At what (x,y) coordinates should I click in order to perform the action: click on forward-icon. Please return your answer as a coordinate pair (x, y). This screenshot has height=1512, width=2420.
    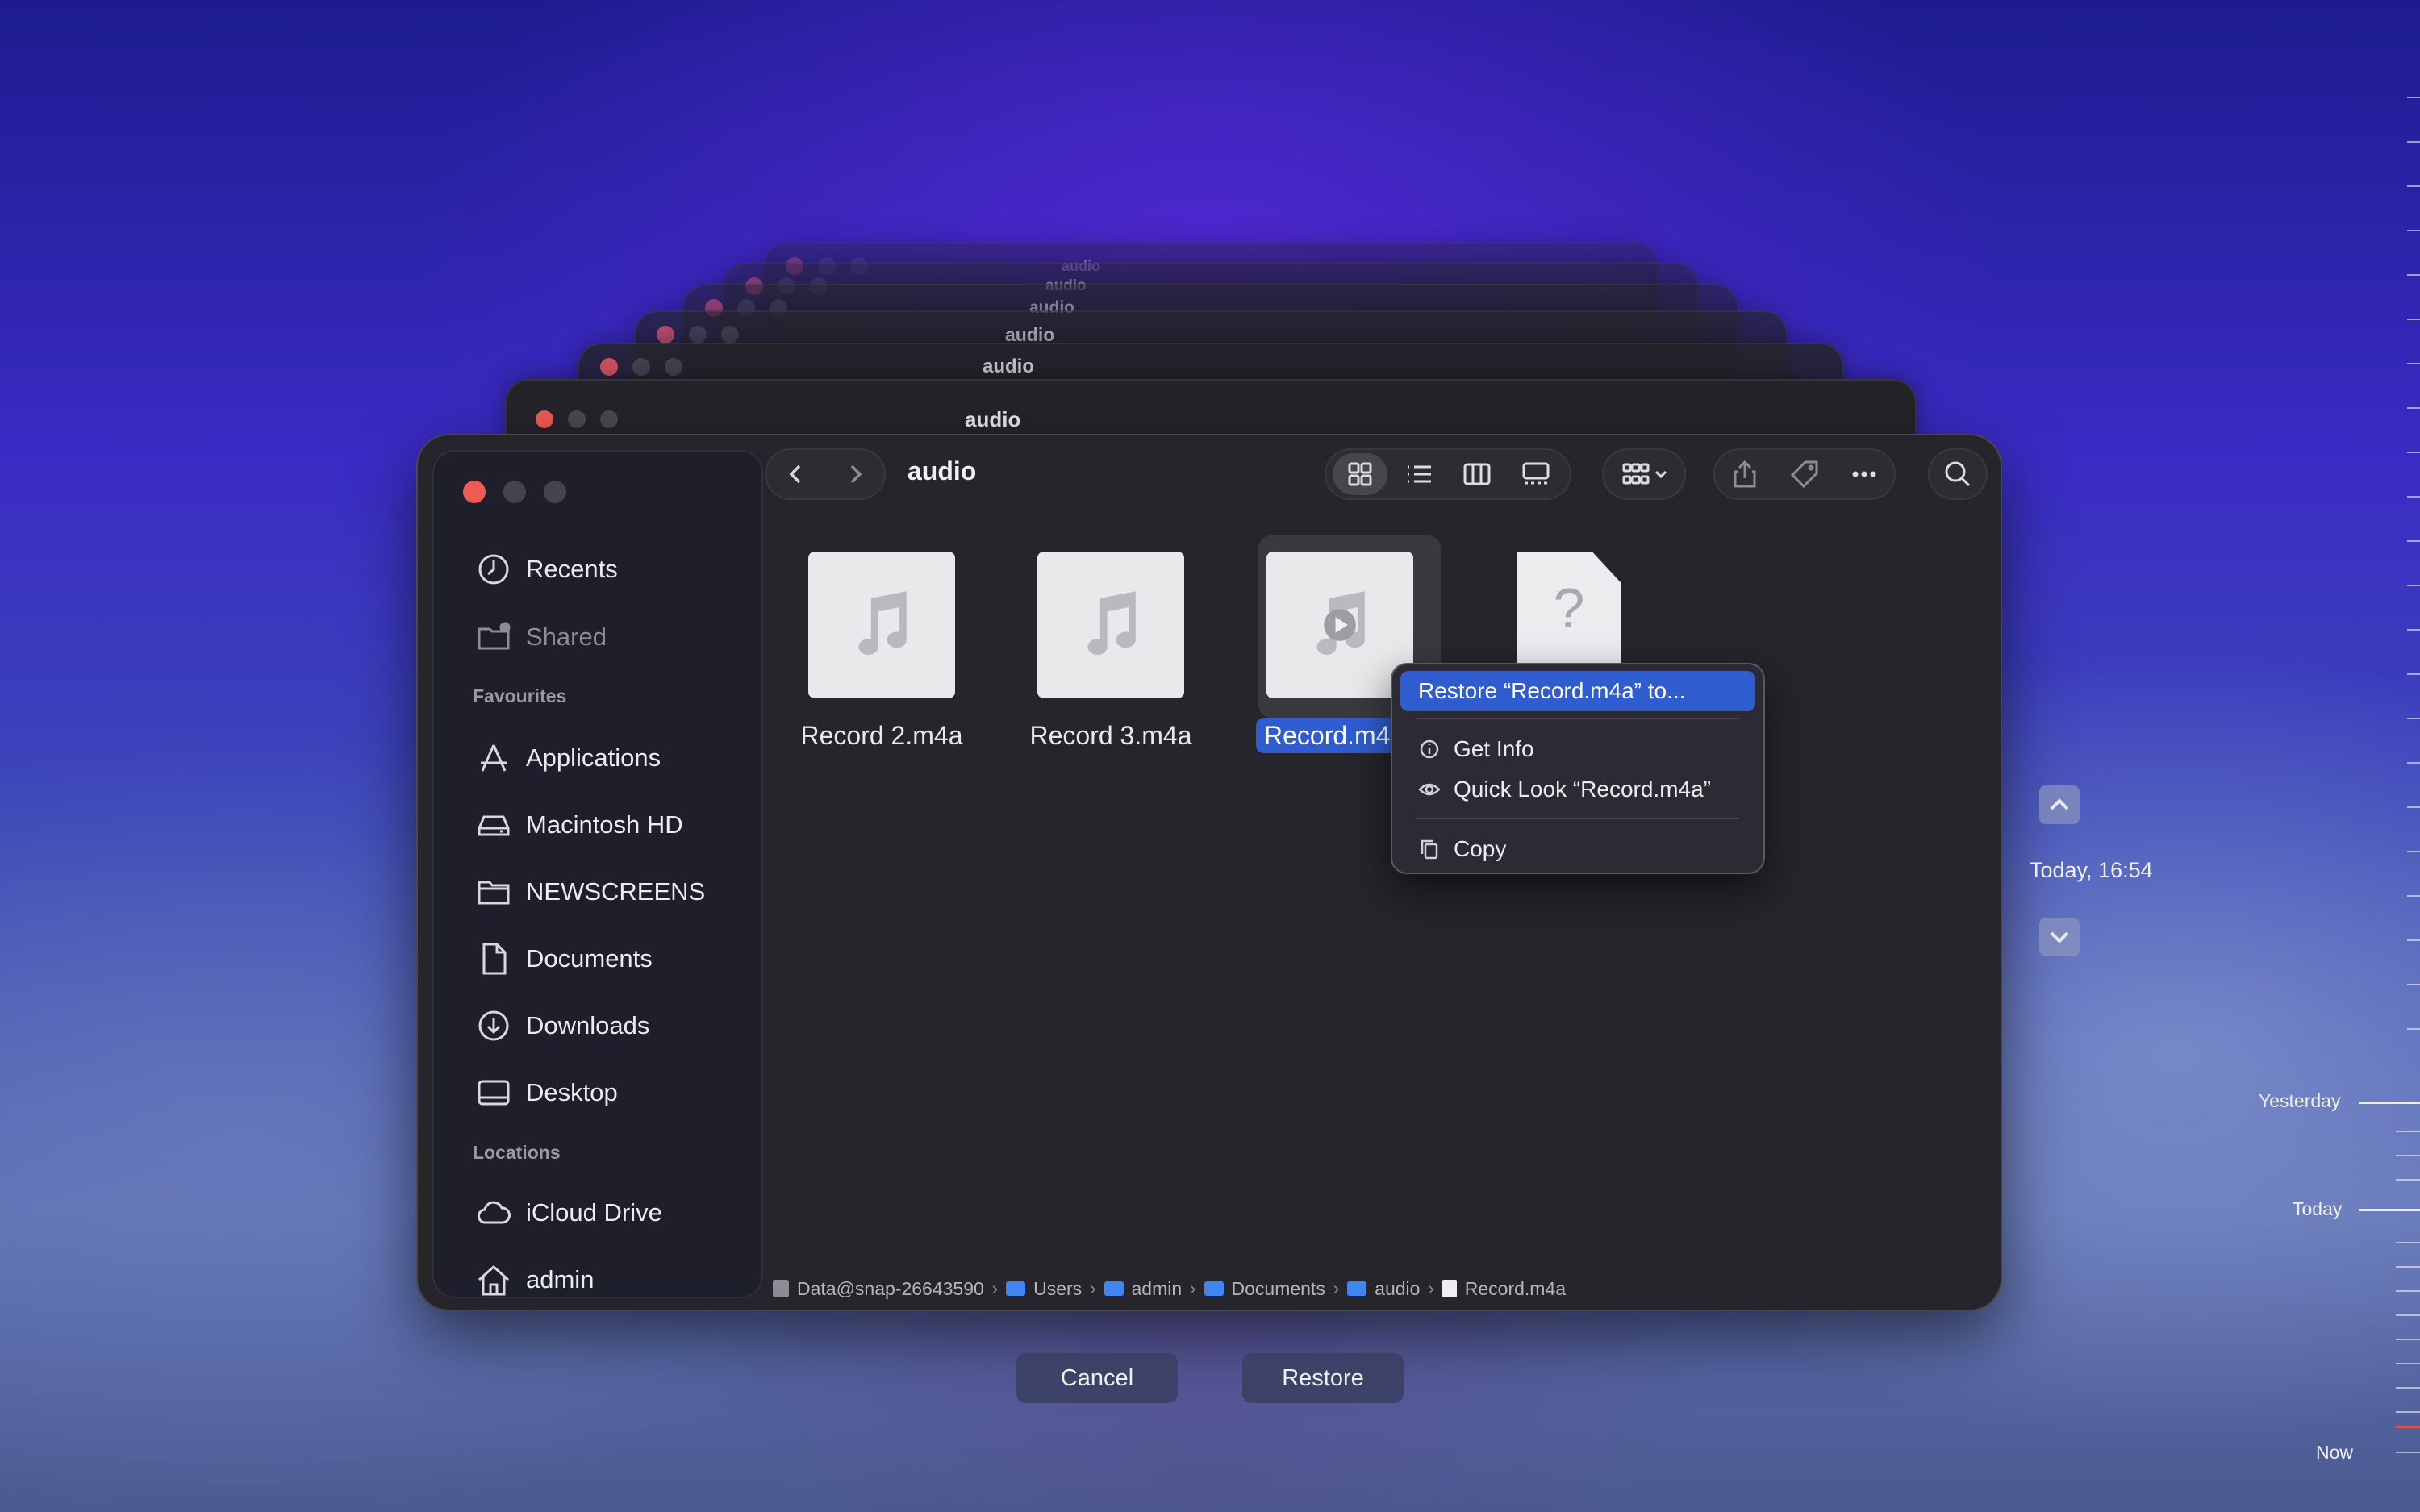
    Looking at the image, I should click on (855, 474).